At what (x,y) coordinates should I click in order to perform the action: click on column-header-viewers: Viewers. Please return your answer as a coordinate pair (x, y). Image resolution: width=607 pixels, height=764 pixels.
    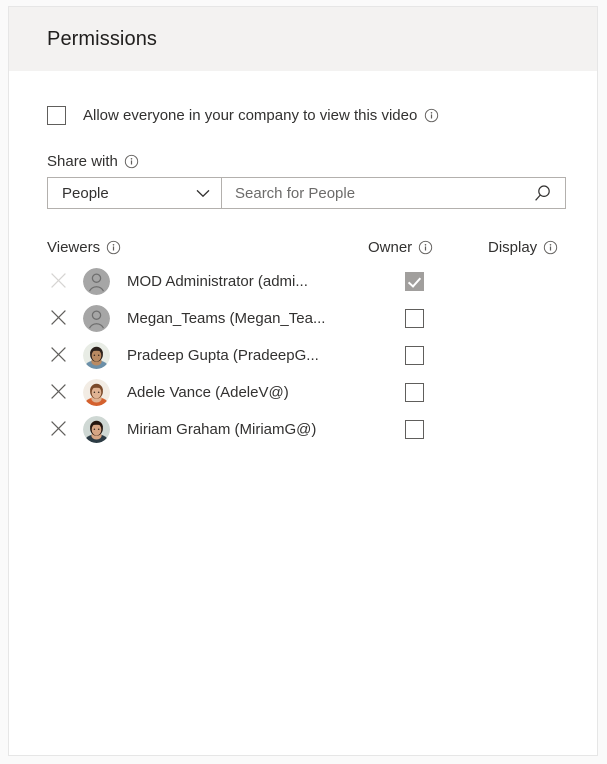
    Looking at the image, I should click on (84, 247).